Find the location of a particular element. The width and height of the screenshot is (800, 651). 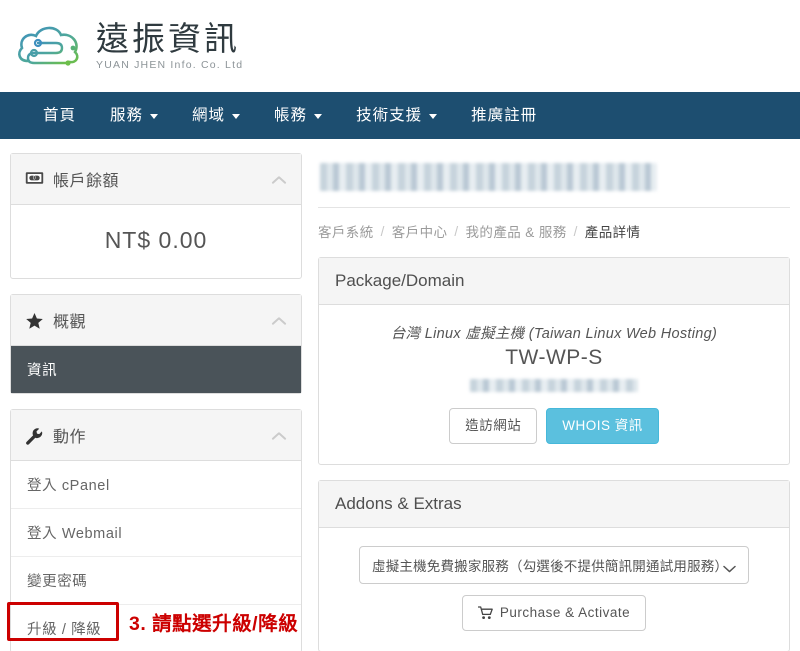

nav-item-support: 技術支援 is located at coordinates (396, 115).